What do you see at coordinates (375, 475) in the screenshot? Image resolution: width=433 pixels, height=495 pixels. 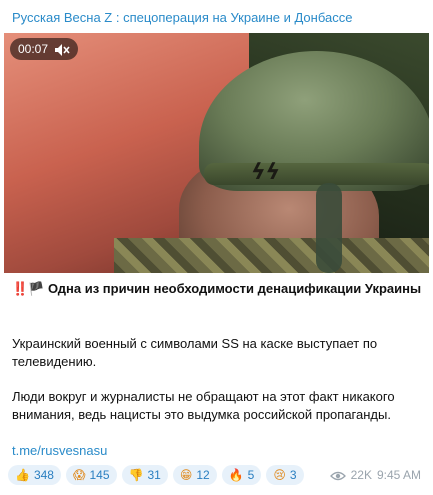 I see `post-meta: 22K 9:45 AM` at bounding box center [375, 475].